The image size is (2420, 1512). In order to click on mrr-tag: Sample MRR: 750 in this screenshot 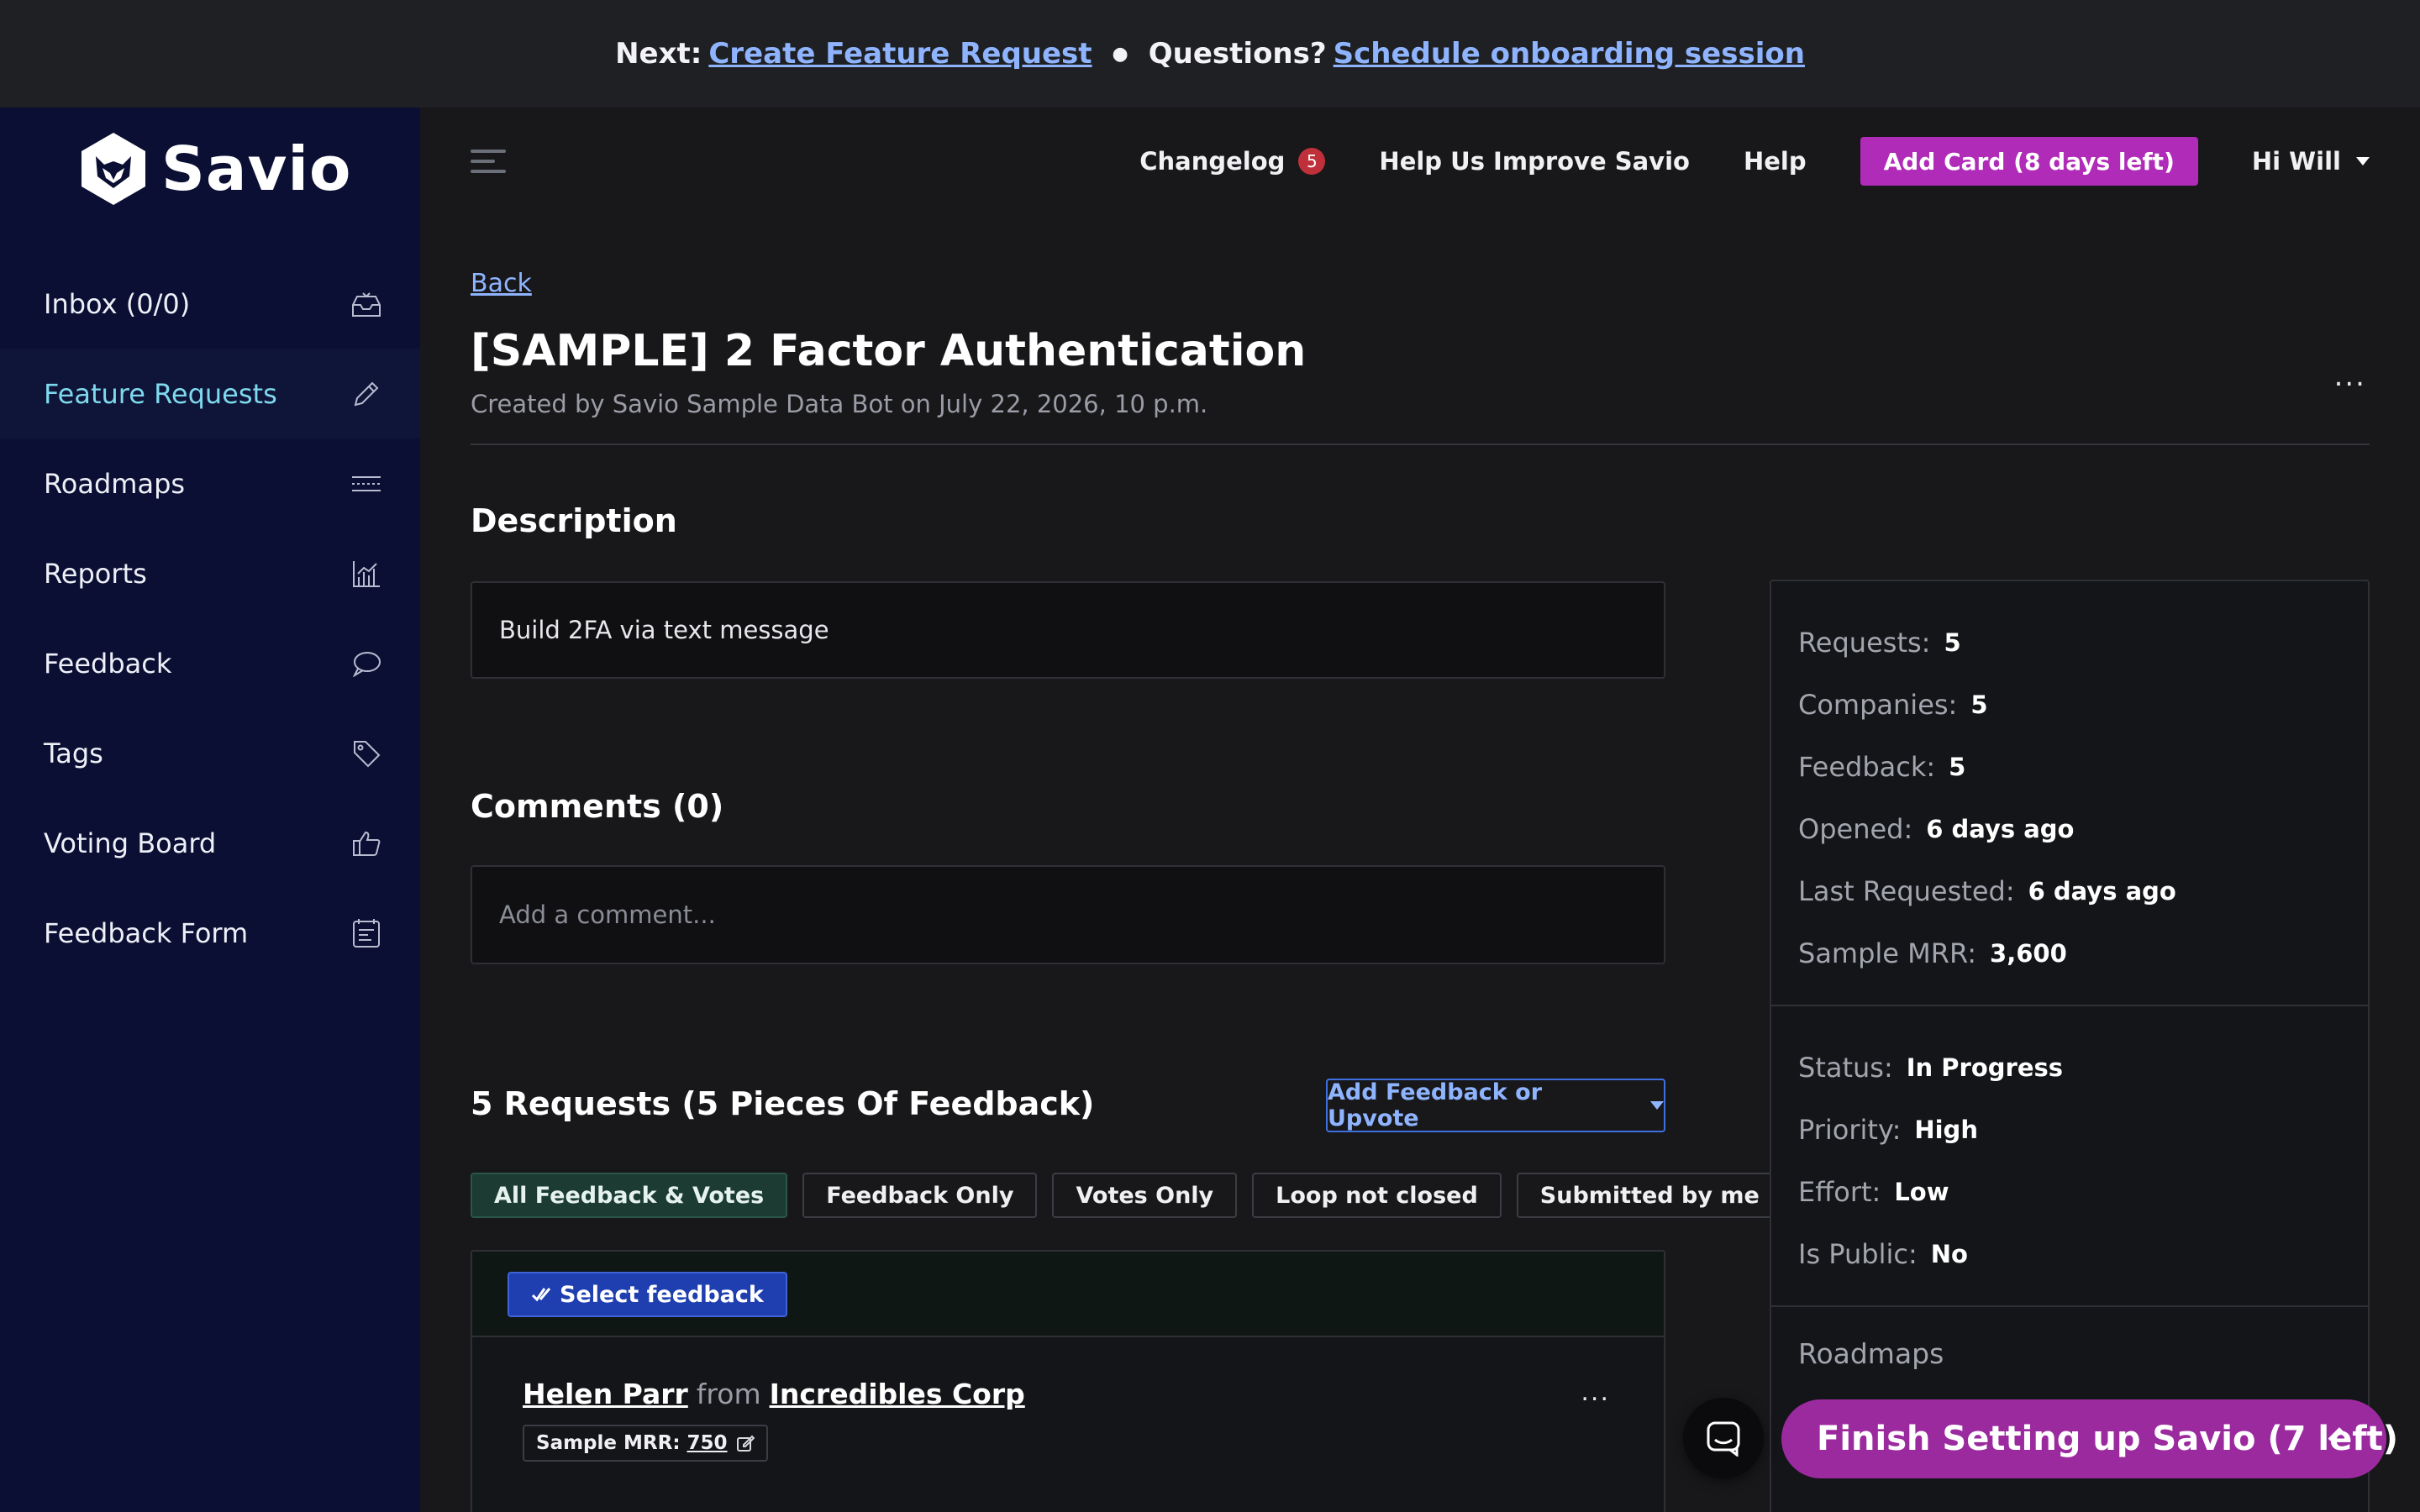, I will do `click(645, 1443)`.